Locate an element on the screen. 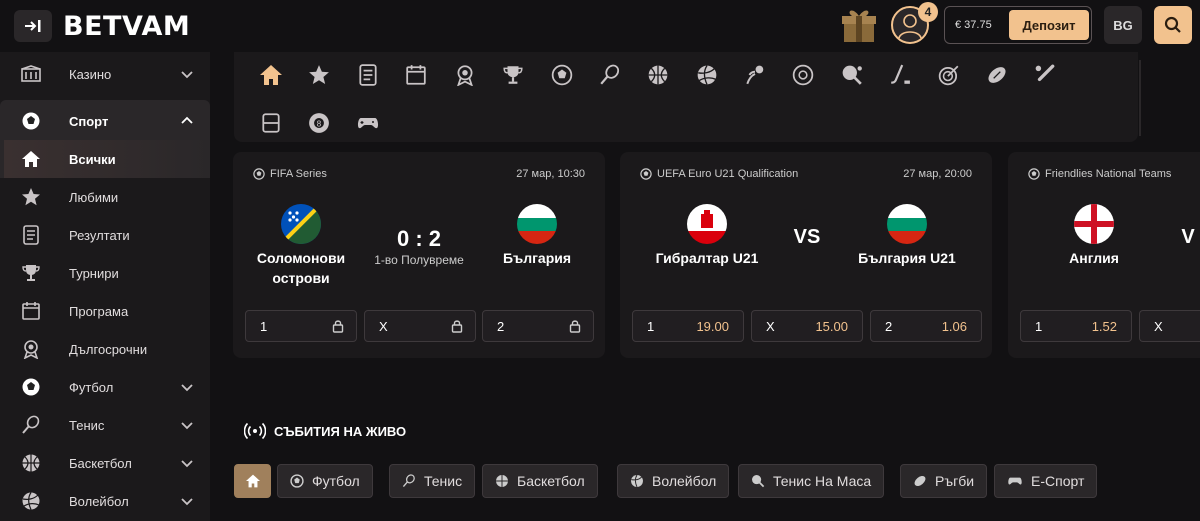 This screenshot has width=1200, height=521. table-tennis-icon is located at coordinates (852, 75).